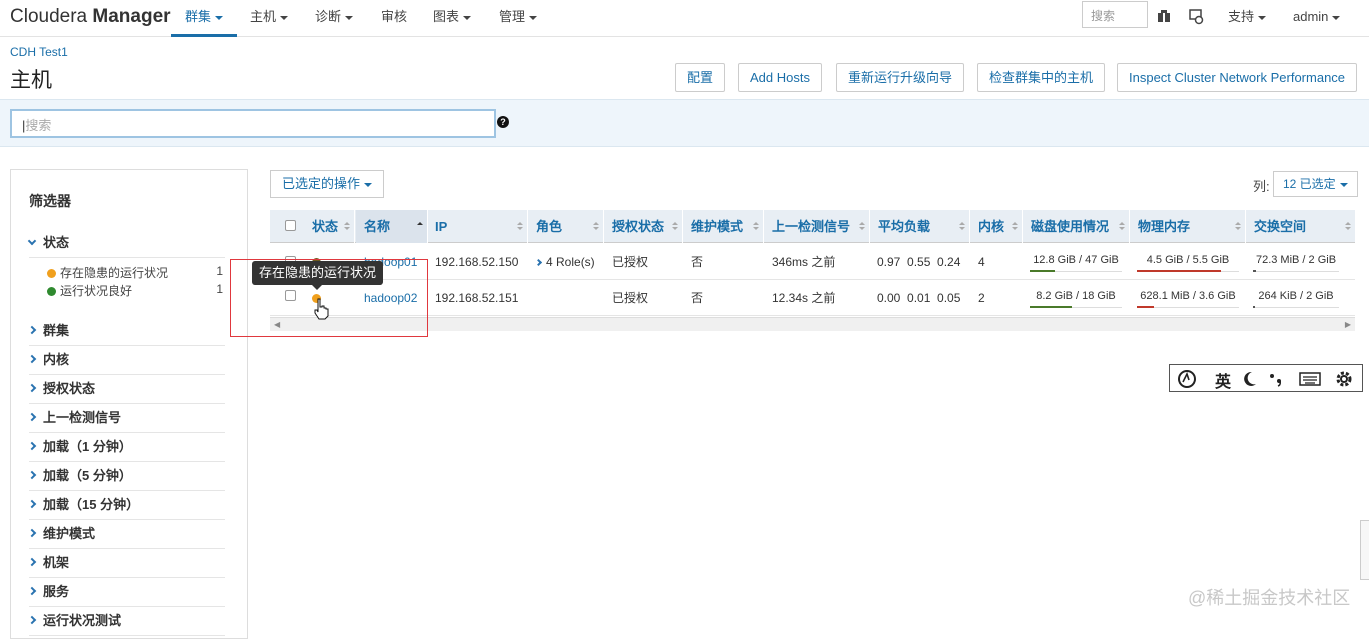 The image size is (1369, 639). Describe the element at coordinates (51, 273) in the screenshot. I see `concerning-health-icon` at that location.